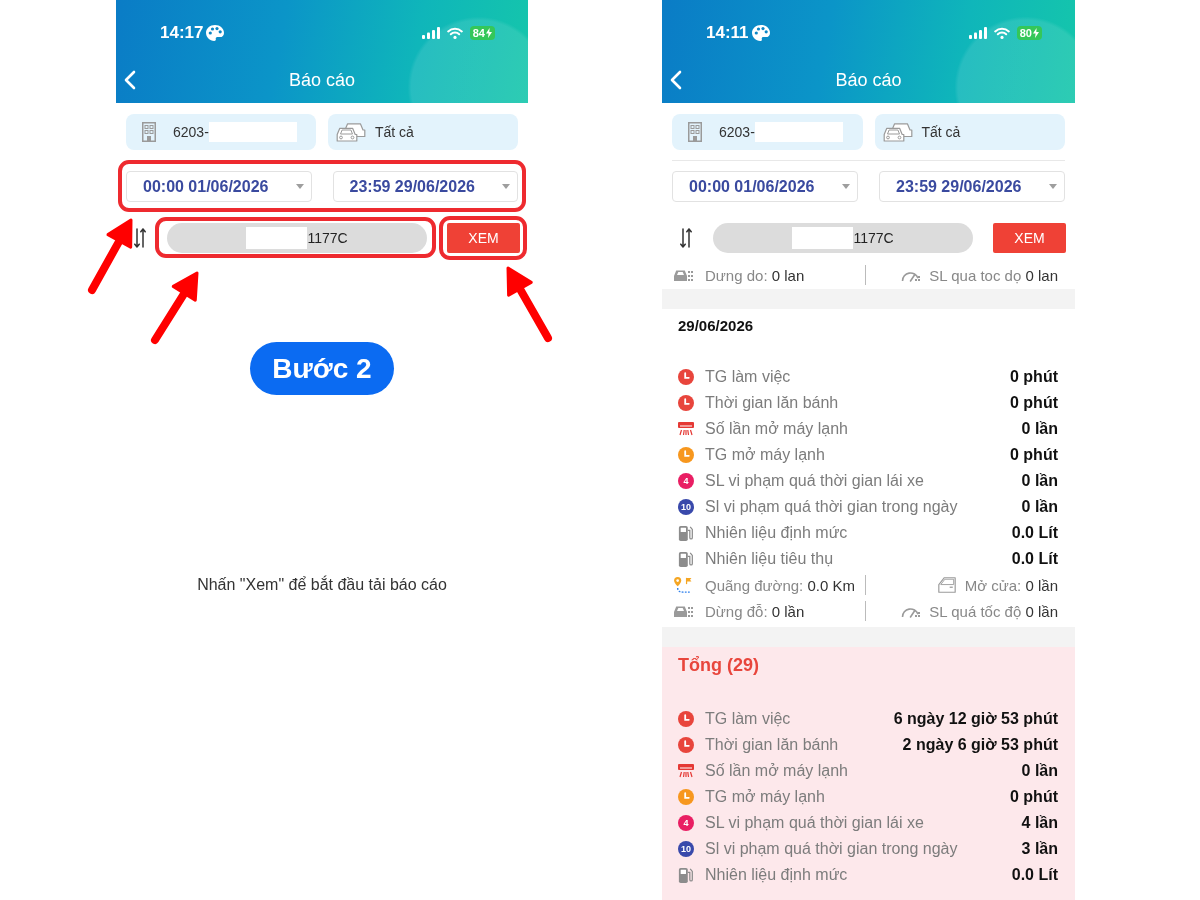  I want to click on metric-value: 6 ngày 12 giờ 53 phút, so click(975, 719).